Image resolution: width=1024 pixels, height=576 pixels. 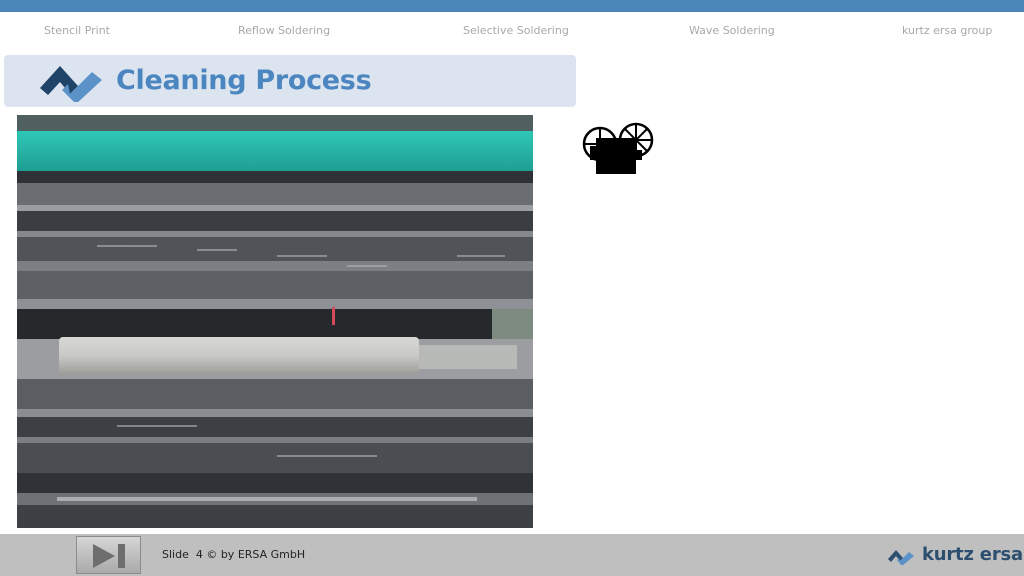 I want to click on top-accent-bar, so click(x=512, y=6).